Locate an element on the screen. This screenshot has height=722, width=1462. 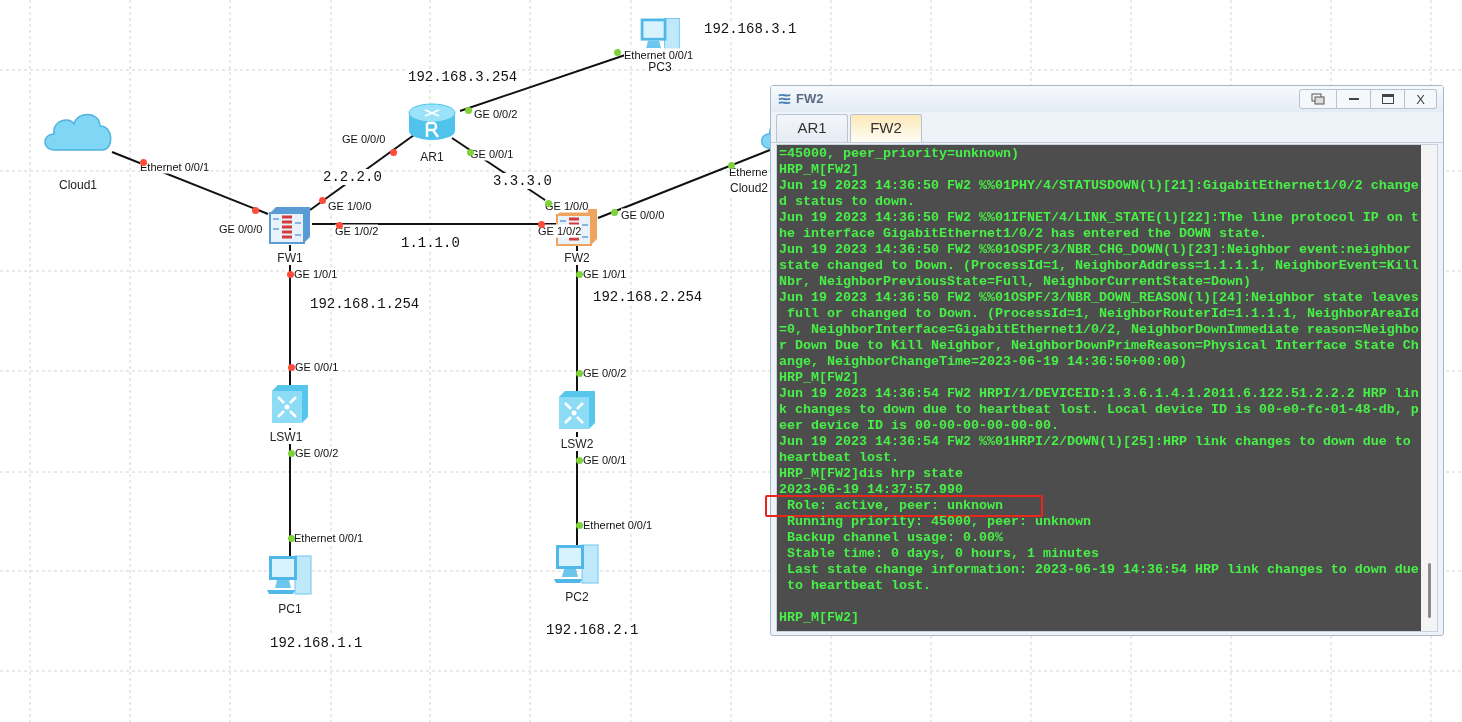
network-address: 192.168.3.1 is located at coordinates (750, 29).